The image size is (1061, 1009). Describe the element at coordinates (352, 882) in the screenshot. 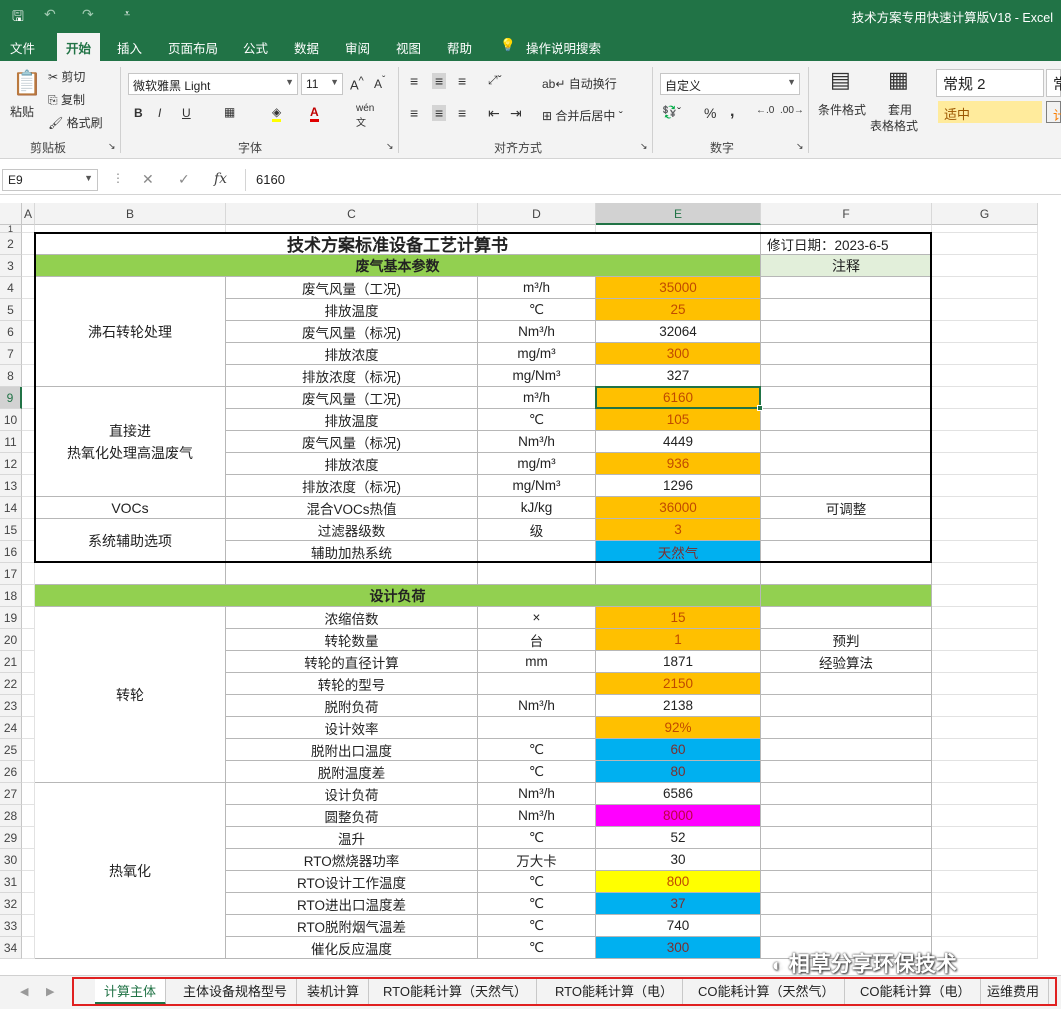

I see `param-name: RTO设计工作温度` at that location.